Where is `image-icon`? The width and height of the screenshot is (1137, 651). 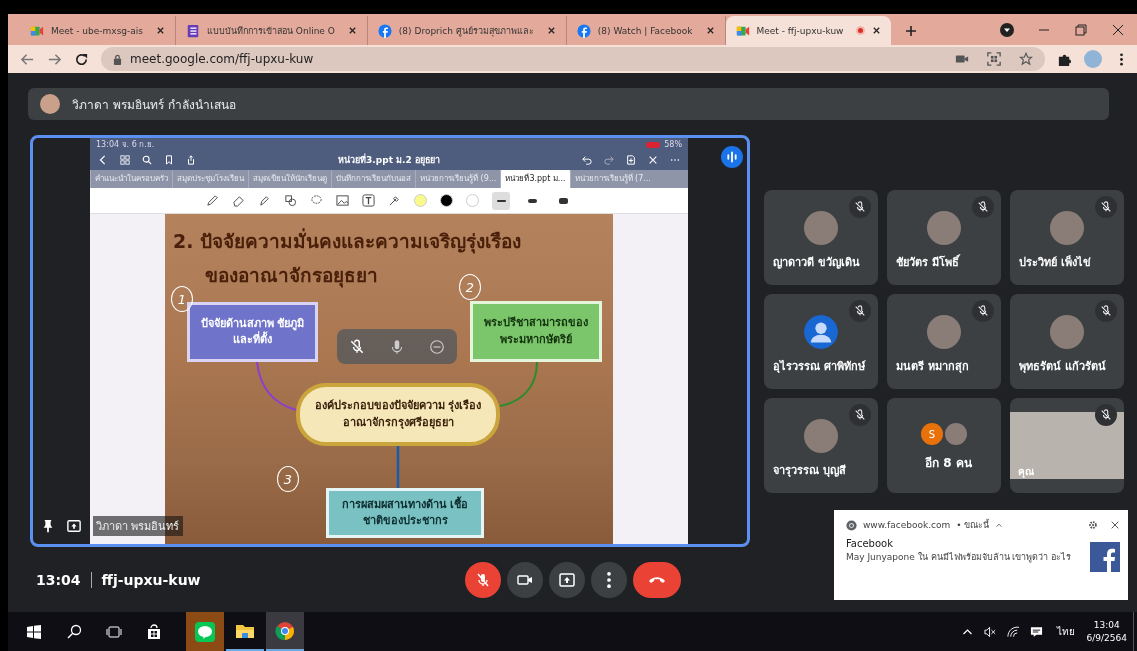 image-icon is located at coordinates (342, 200).